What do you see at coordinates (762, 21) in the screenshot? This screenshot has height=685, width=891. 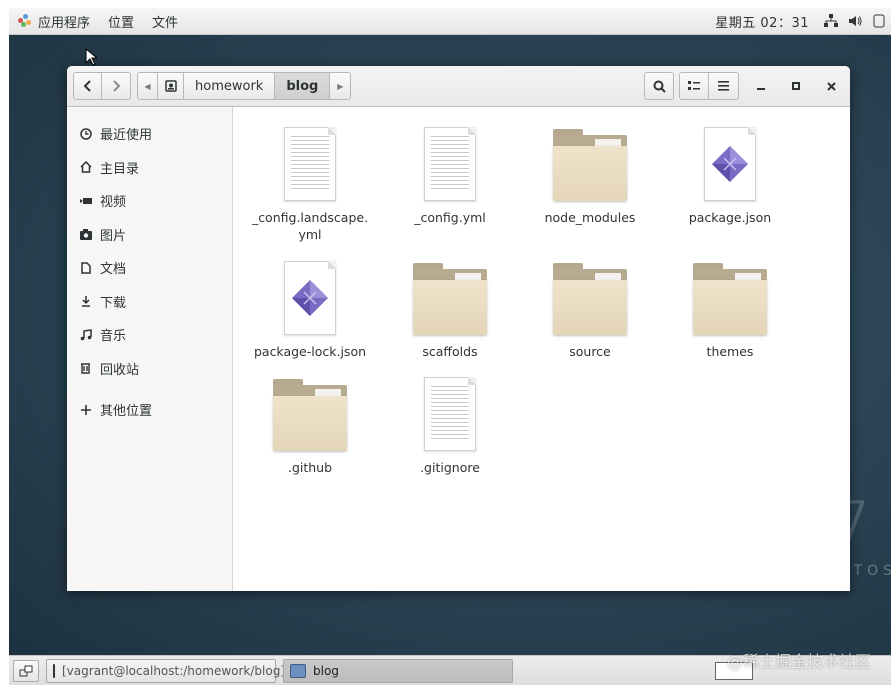 I see `clock: 星期五 02：31` at bounding box center [762, 21].